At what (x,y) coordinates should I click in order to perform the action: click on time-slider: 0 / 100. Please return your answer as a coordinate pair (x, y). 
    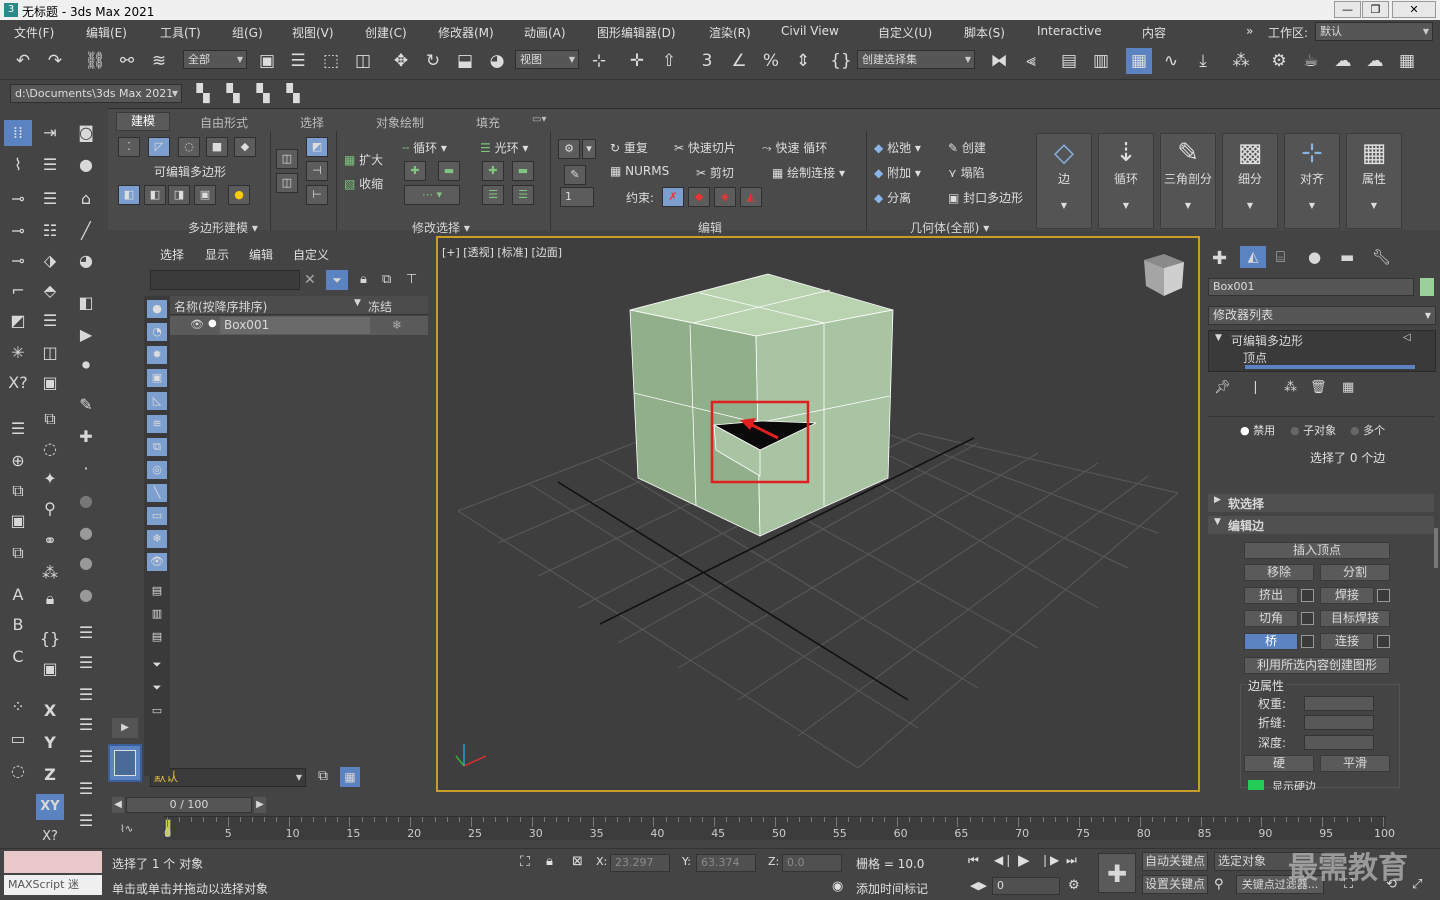
    Looking at the image, I should click on (189, 805).